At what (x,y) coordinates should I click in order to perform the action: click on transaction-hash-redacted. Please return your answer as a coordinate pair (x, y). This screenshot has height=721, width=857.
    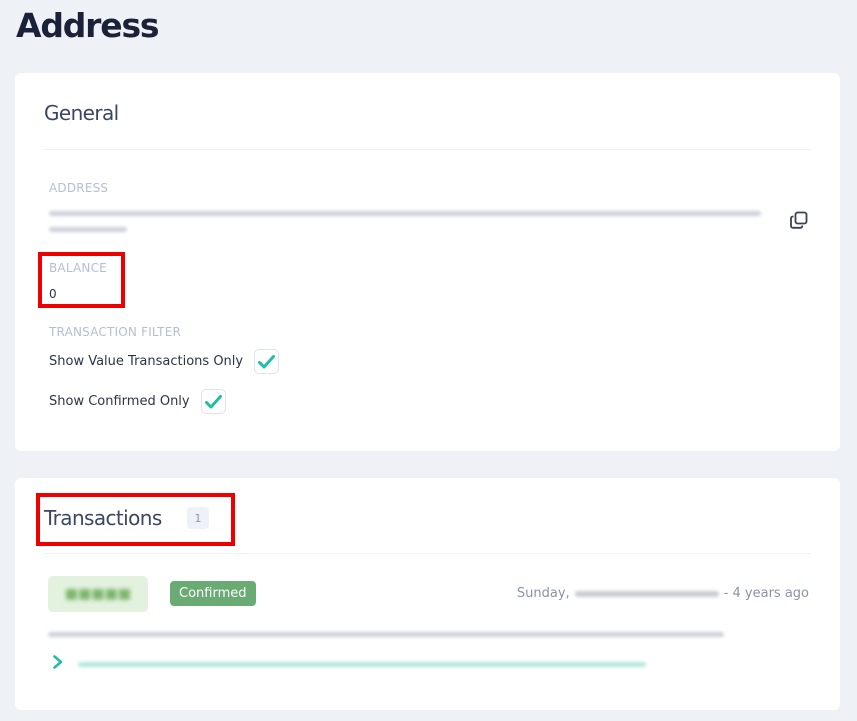
    Looking at the image, I should click on (386, 634).